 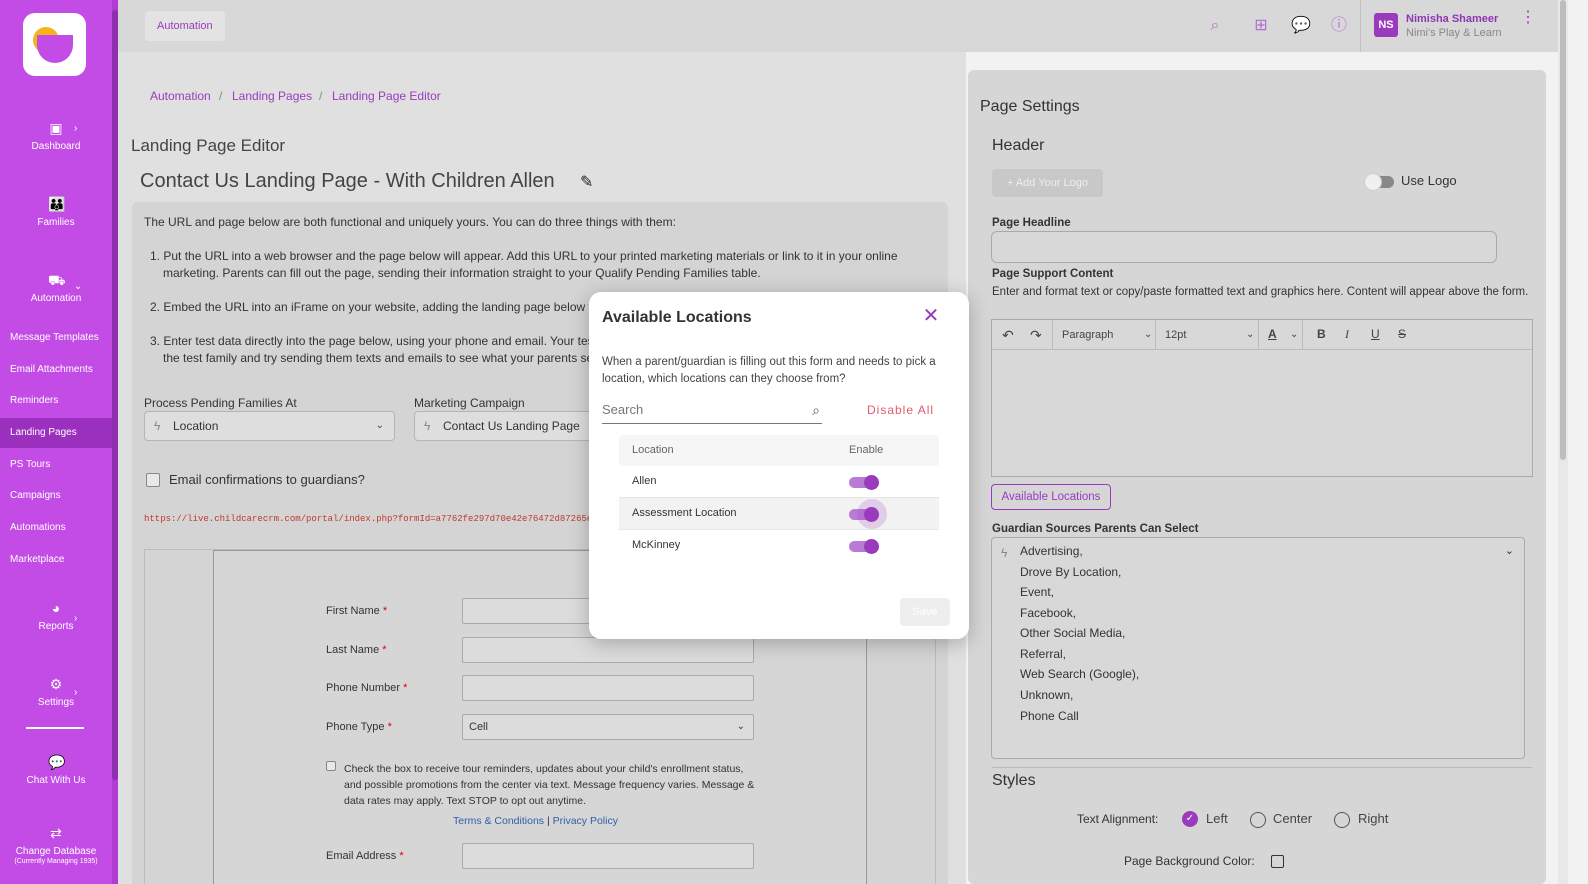 What do you see at coordinates (272, 96) in the screenshot?
I see `breadcrumb-landing-pages: Landing Pages` at bounding box center [272, 96].